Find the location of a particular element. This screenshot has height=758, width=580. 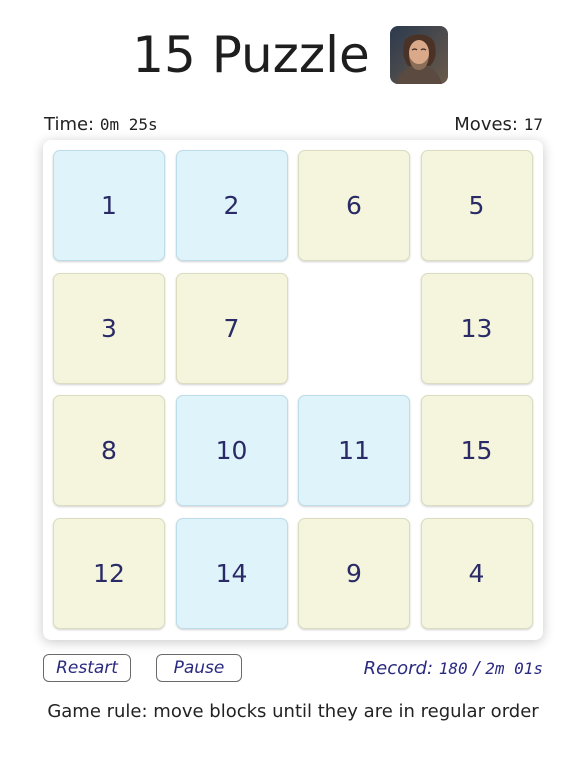

puzzle-tile: 9 is located at coordinates (354, 573).